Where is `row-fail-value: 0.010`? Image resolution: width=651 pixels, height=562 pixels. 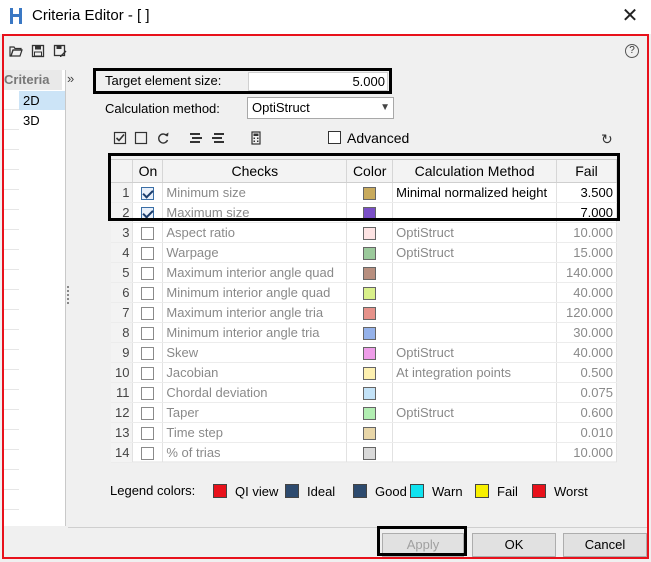 row-fail-value: 0.010 is located at coordinates (586, 432).